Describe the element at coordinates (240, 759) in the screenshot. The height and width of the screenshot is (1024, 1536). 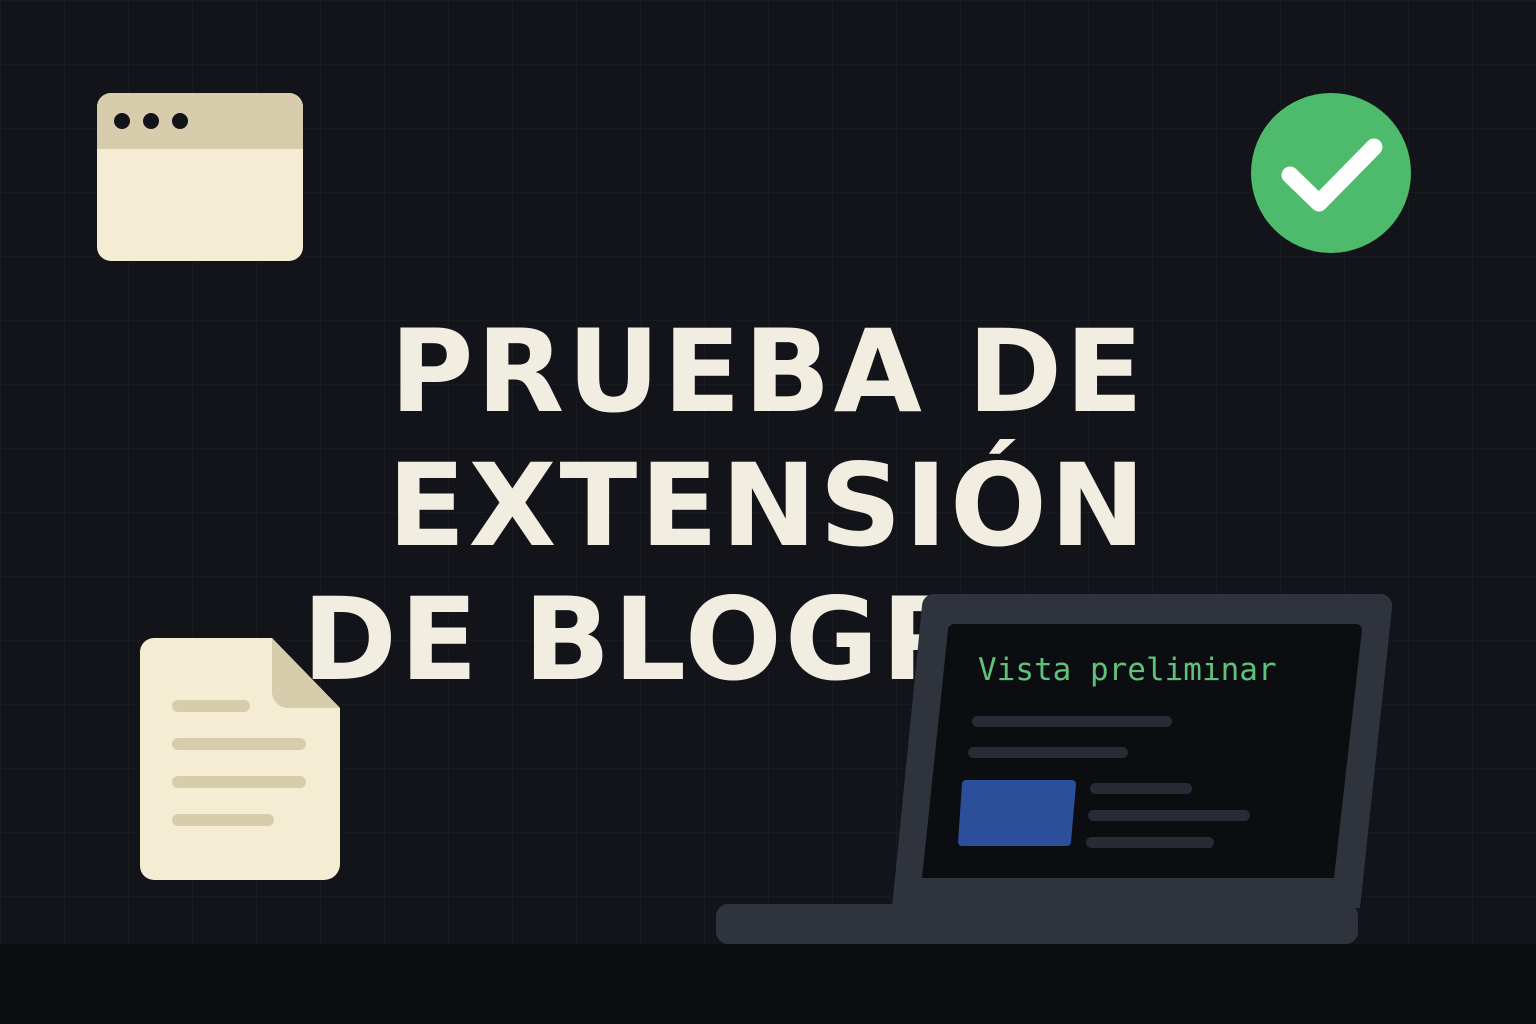
I see `document-icon` at that location.